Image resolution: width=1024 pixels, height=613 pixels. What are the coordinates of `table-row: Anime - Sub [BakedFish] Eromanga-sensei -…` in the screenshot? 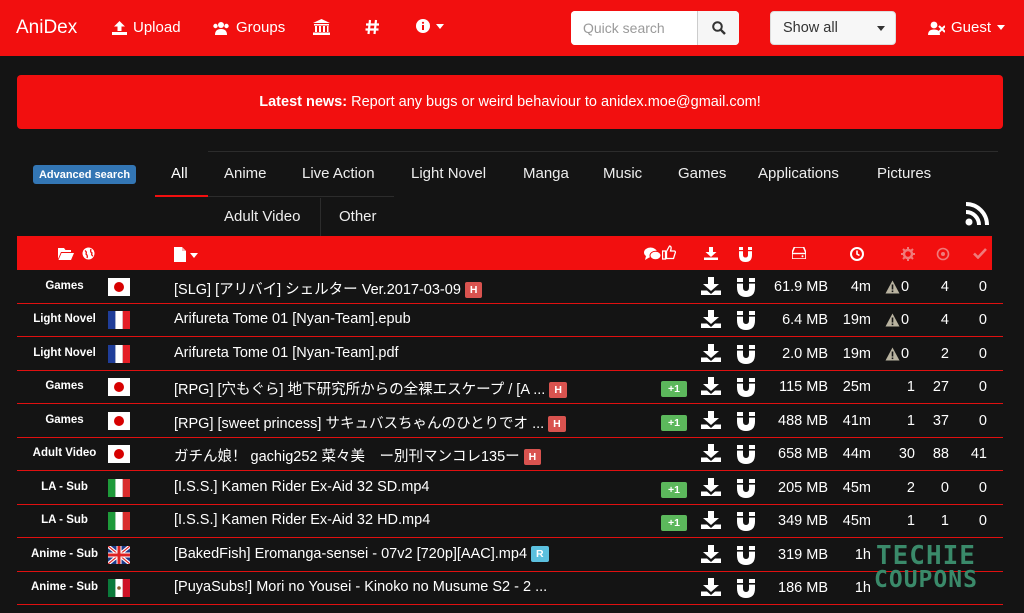 It's located at (510, 555).